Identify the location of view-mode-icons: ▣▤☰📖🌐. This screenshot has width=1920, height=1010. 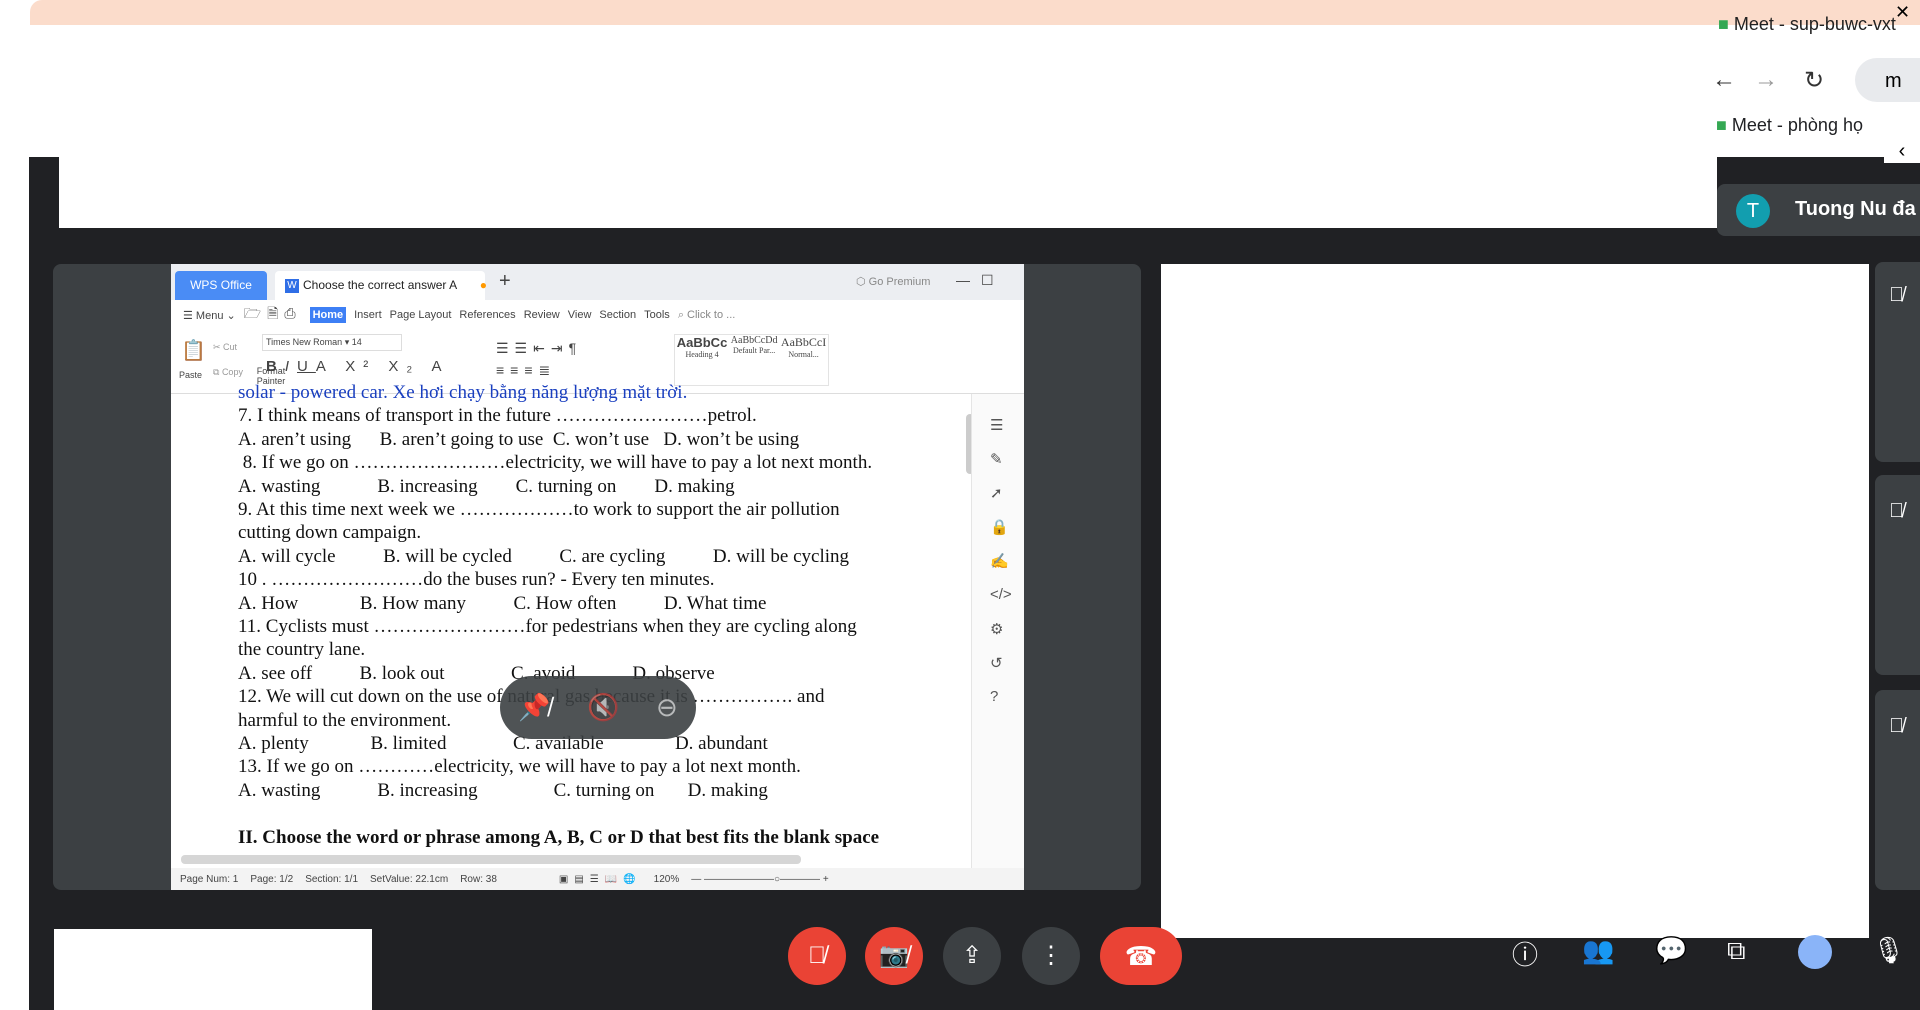
(600, 879).